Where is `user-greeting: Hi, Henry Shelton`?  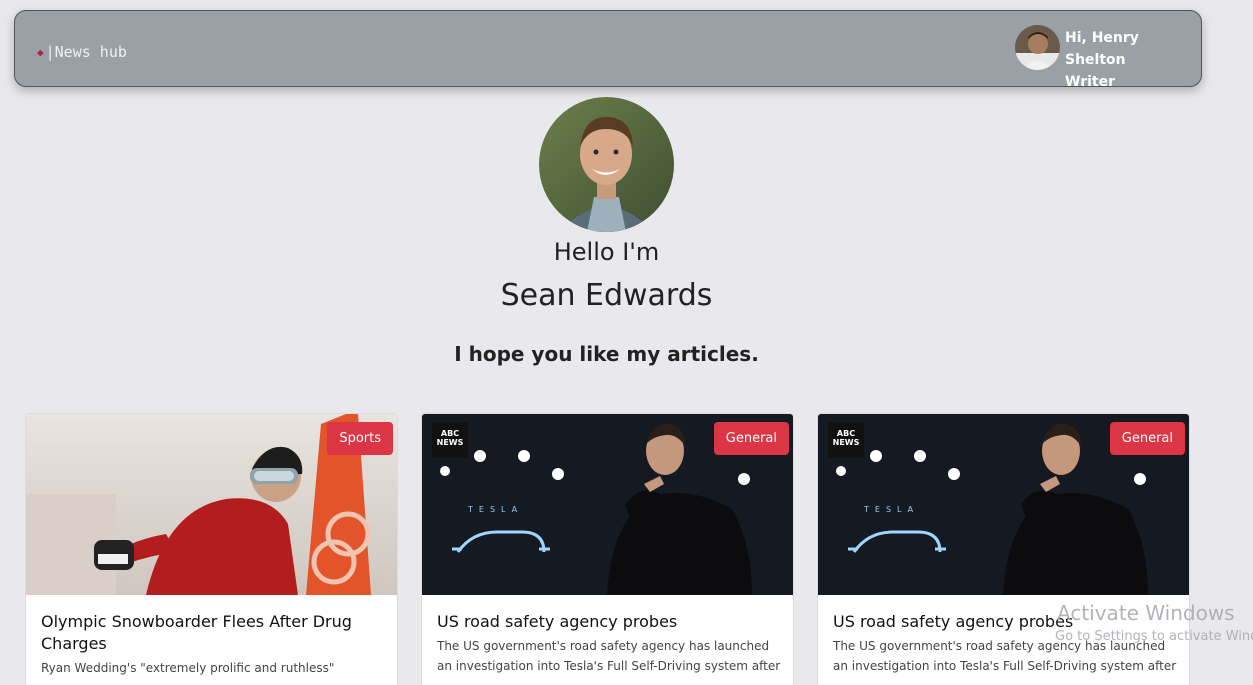
user-greeting: Hi, Henry Shelton is located at coordinates (1102, 49).